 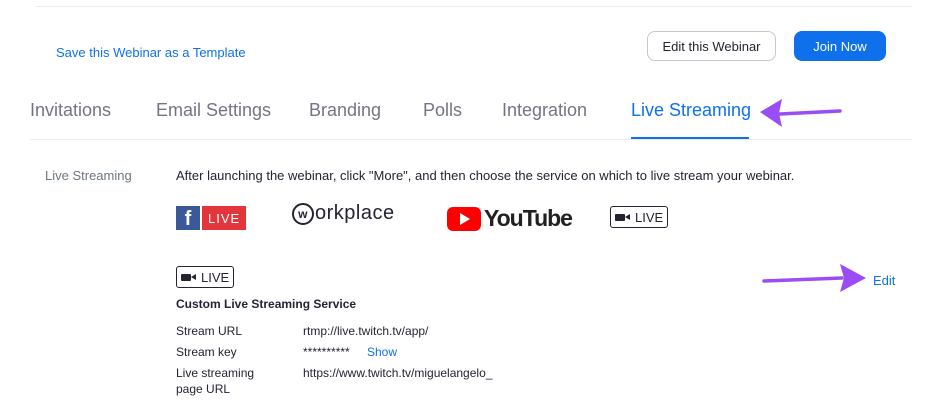 I want to click on edit-webinar-button: Edit this Webinar, so click(x=711, y=46).